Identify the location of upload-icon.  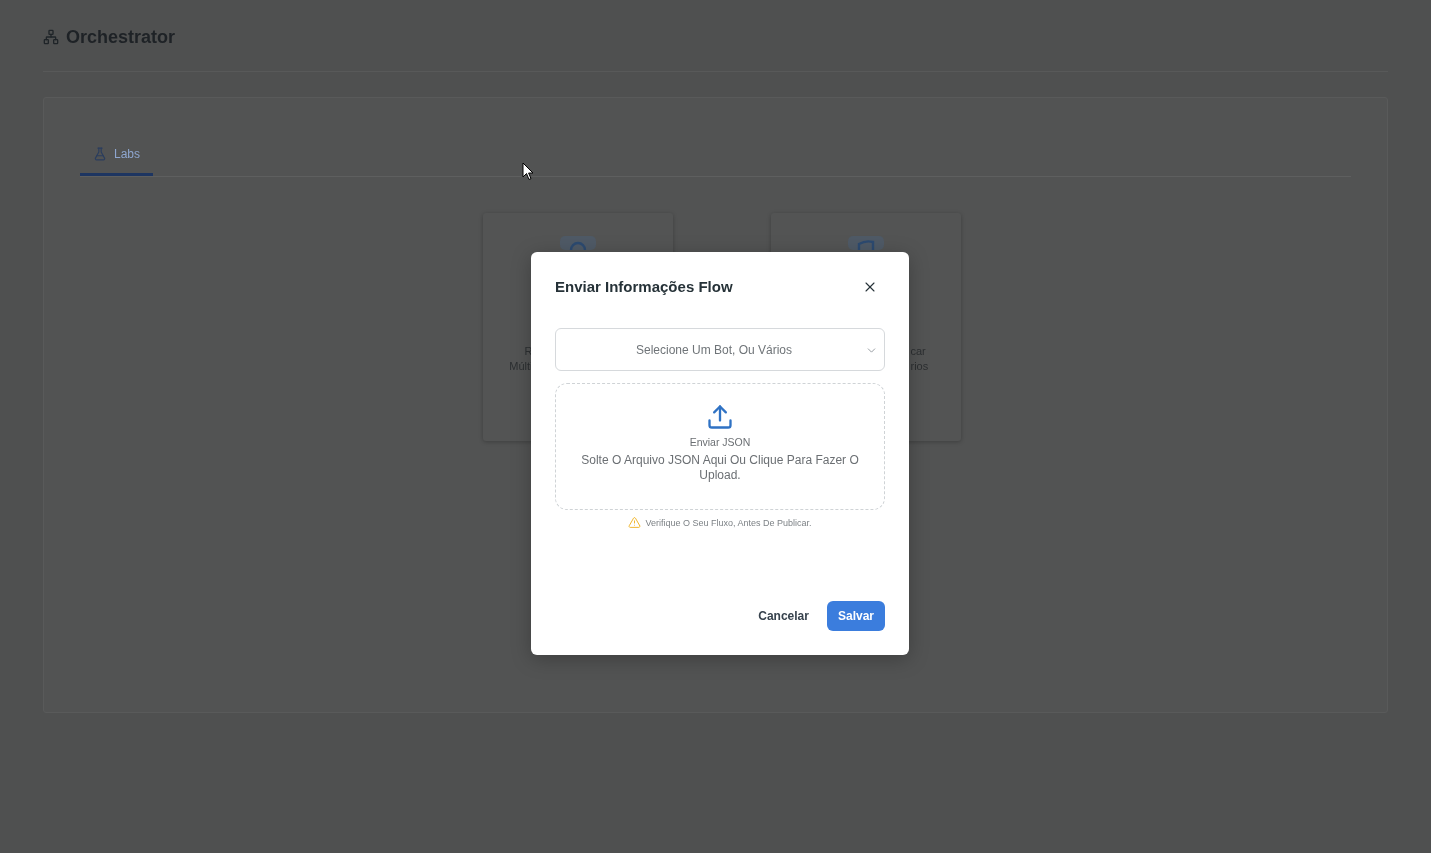
(720, 417).